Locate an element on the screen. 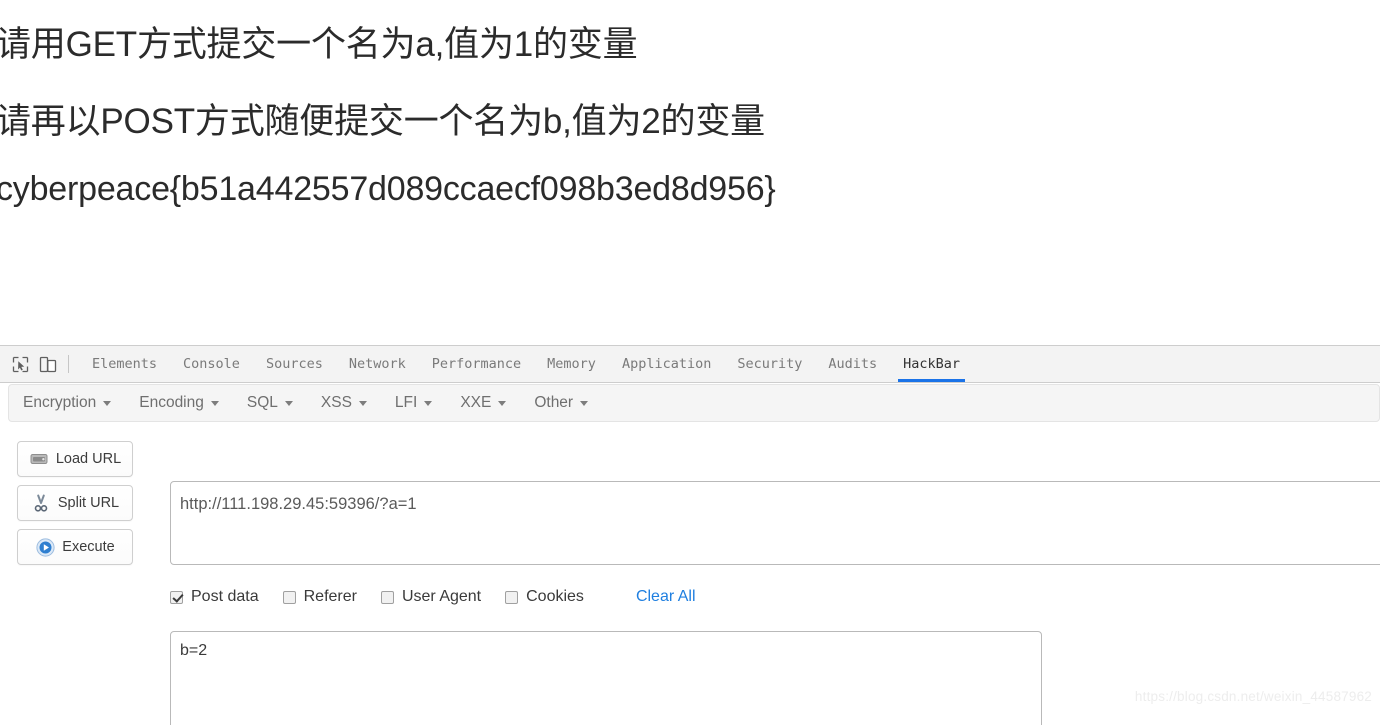  tab-application: Application is located at coordinates (666, 364).